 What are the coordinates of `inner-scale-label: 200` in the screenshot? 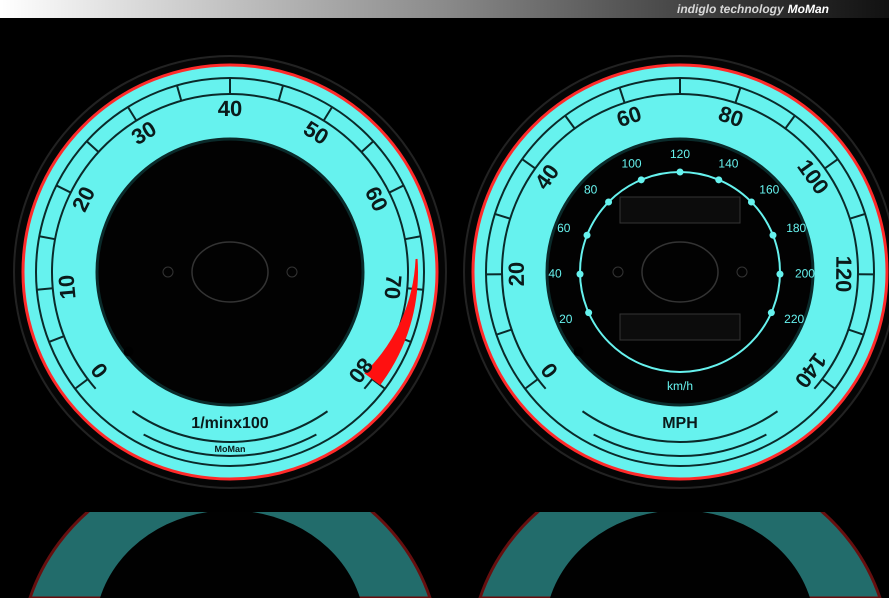 It's located at (804, 273).